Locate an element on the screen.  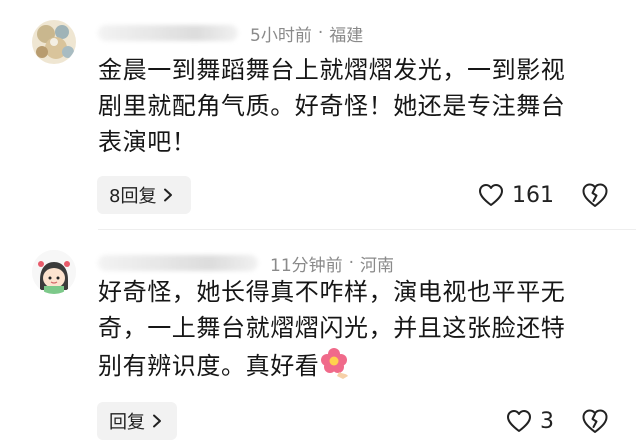
comment-text-line: 金晨一到舞蹈舞台上就熠熠发光，一到影视 is located at coordinates (332, 70).